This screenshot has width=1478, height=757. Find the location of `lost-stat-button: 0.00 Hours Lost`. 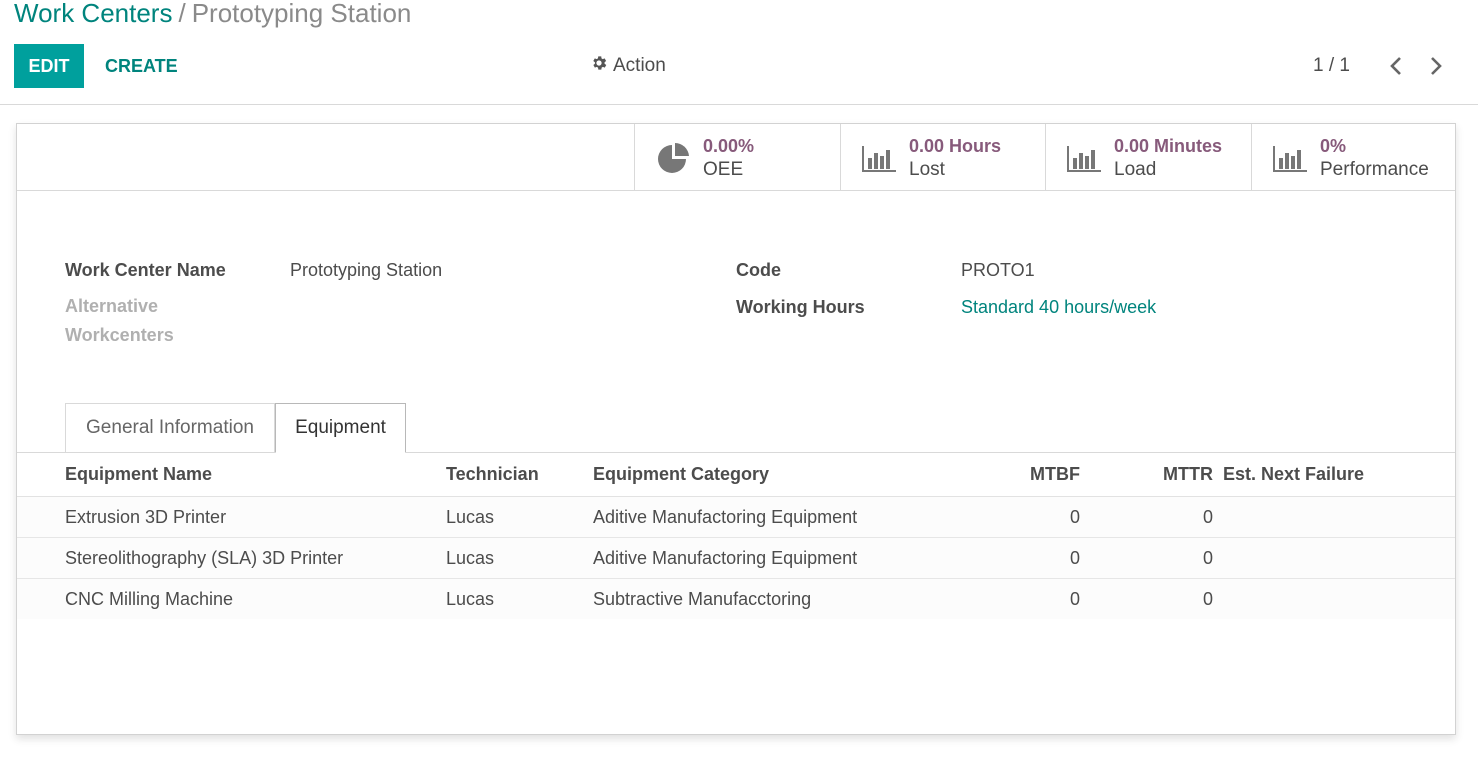

lost-stat-button: 0.00 Hours Lost is located at coordinates (942, 157).